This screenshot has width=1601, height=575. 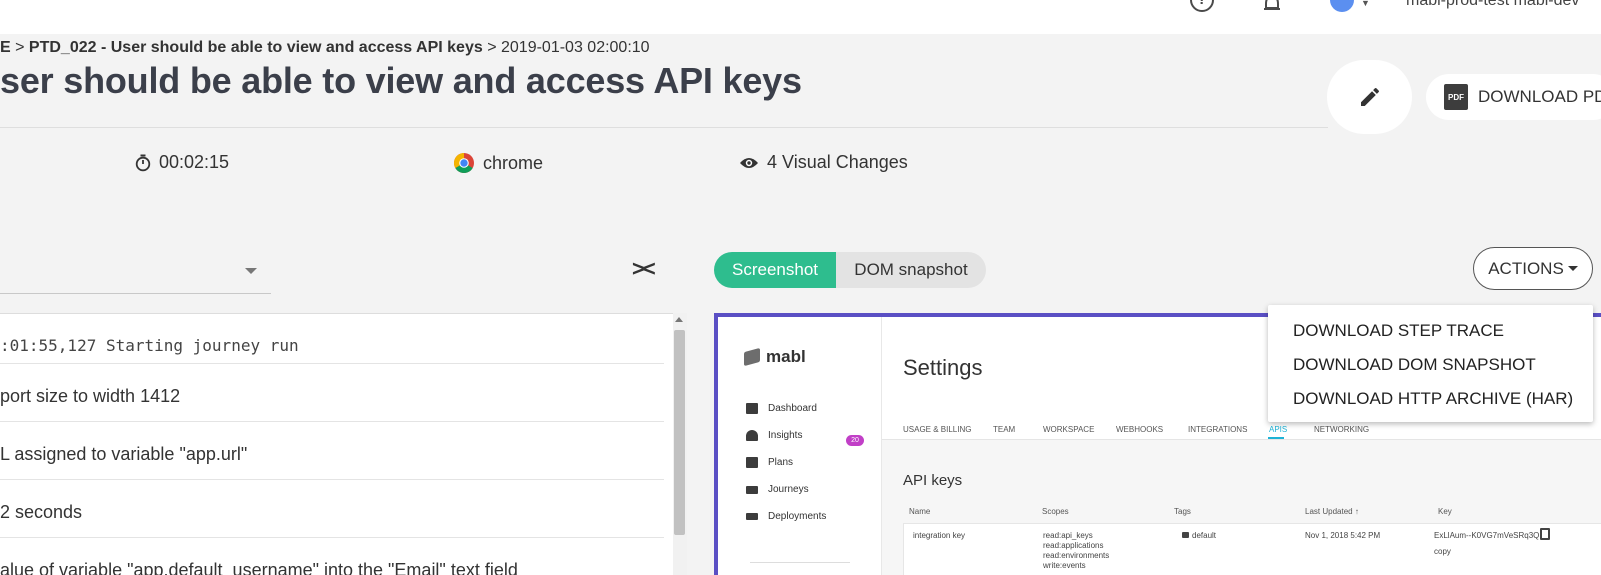 I want to click on settings-tab-active: APIS, so click(x=1278, y=429).